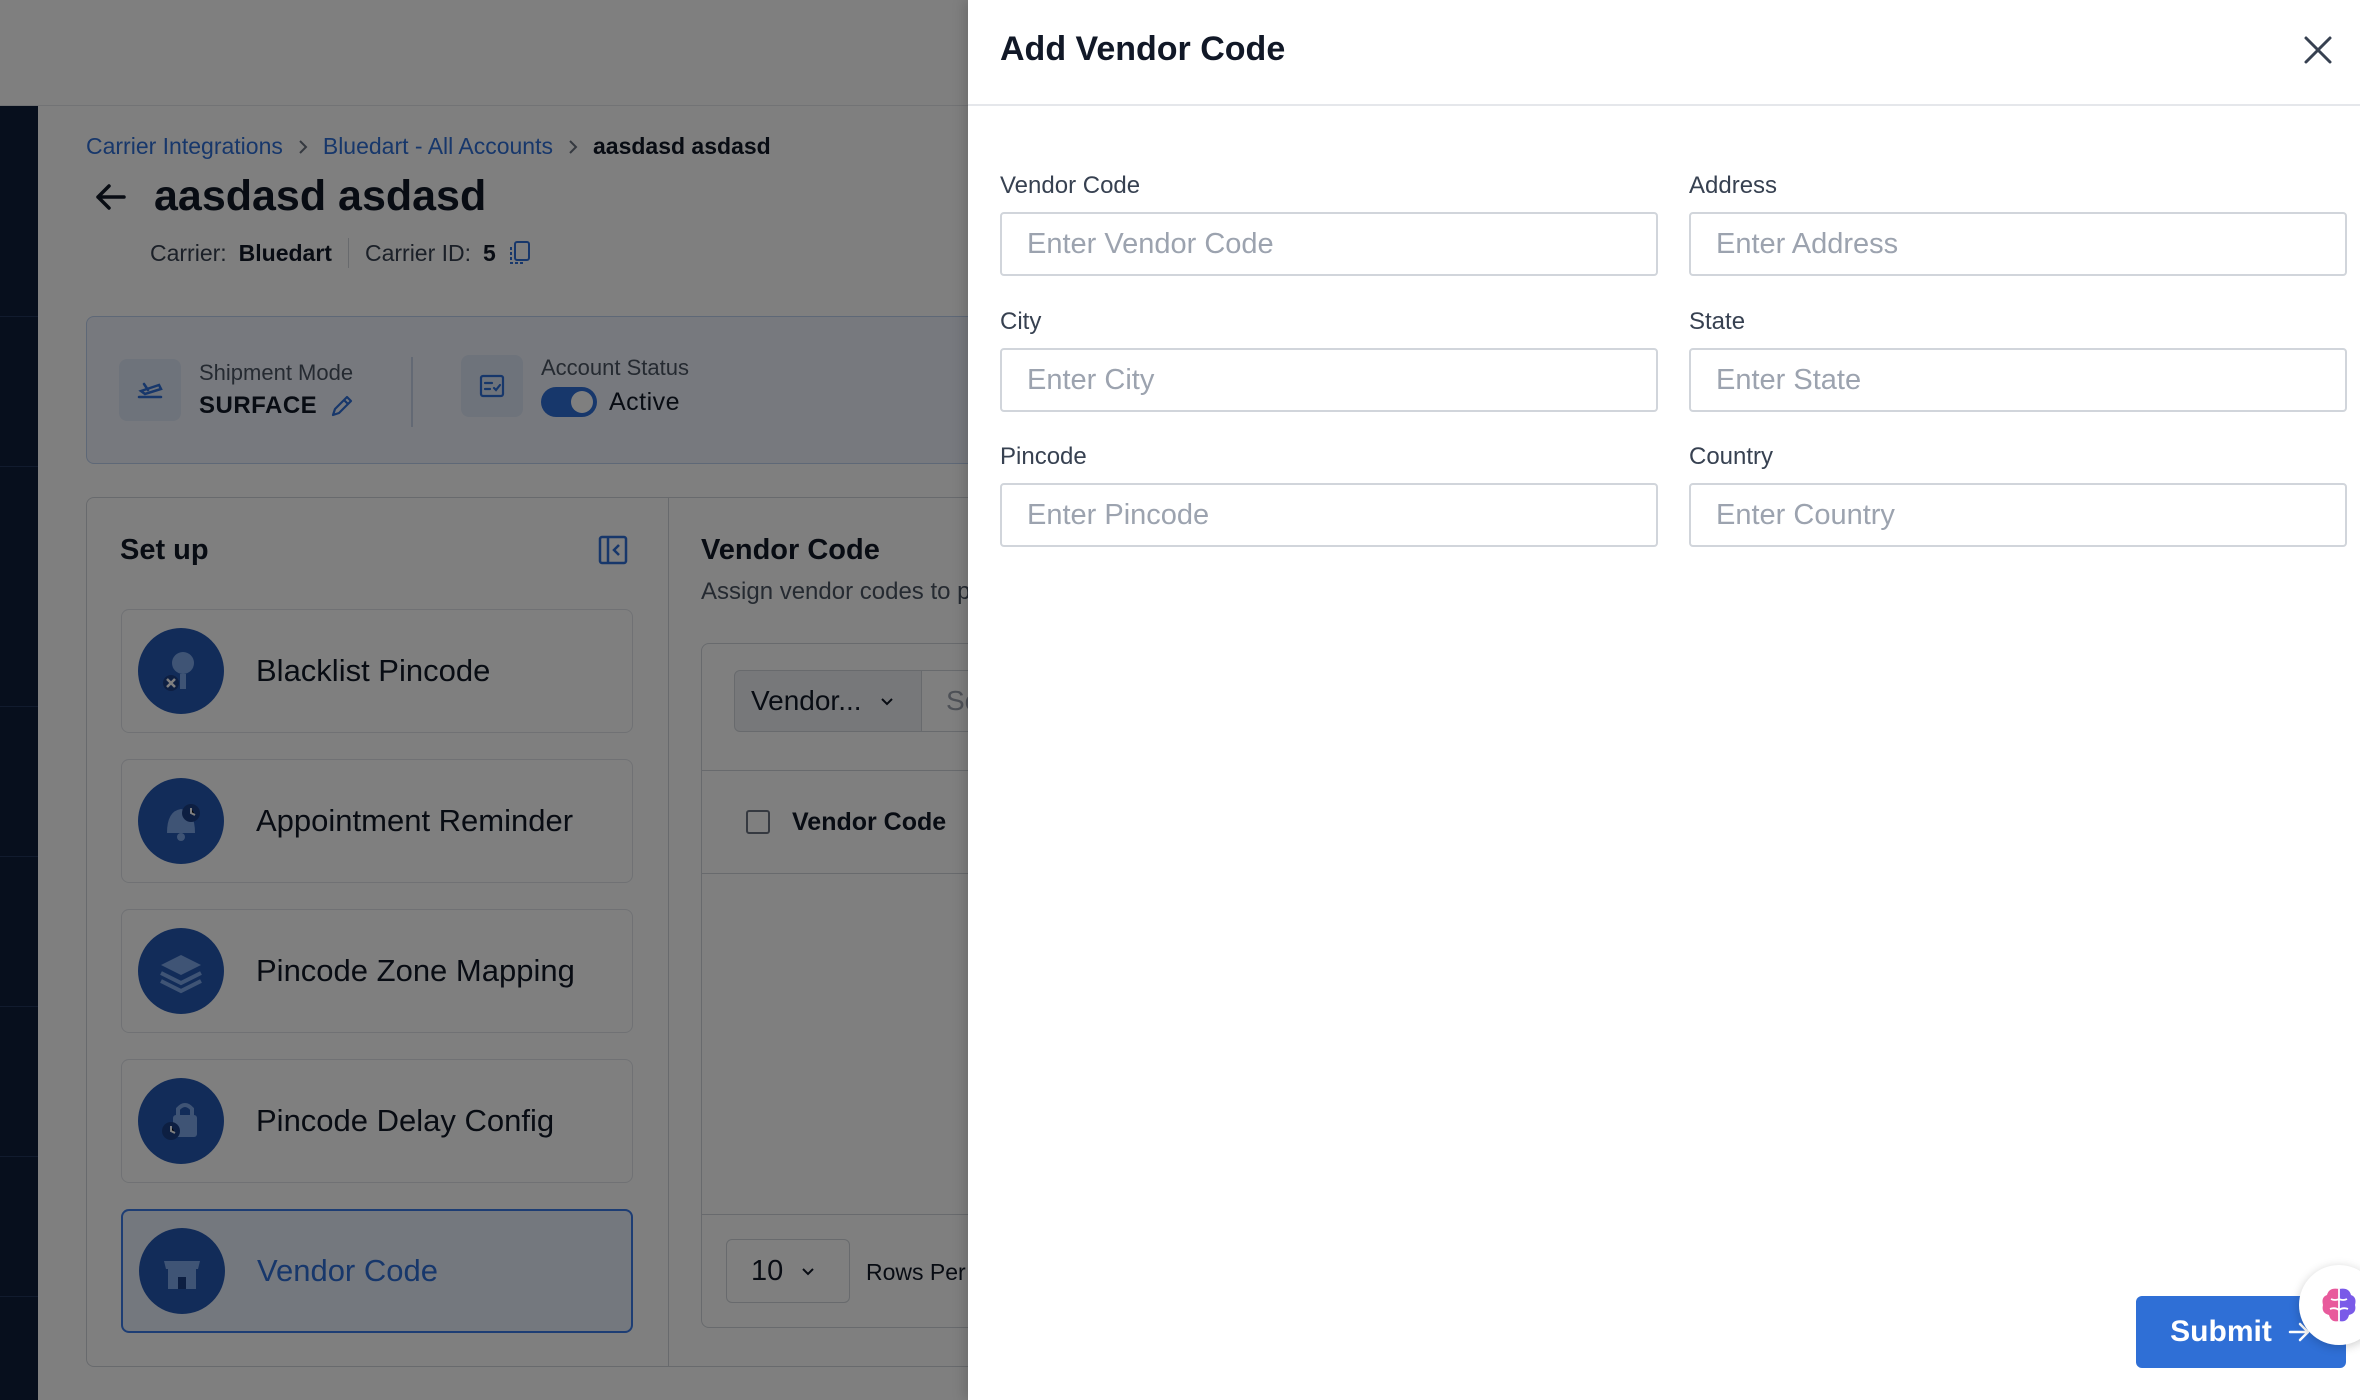 The width and height of the screenshot is (2360, 1400). Describe the element at coordinates (1664, 53) in the screenshot. I see `drawer-header: Add Vendor Code` at that location.